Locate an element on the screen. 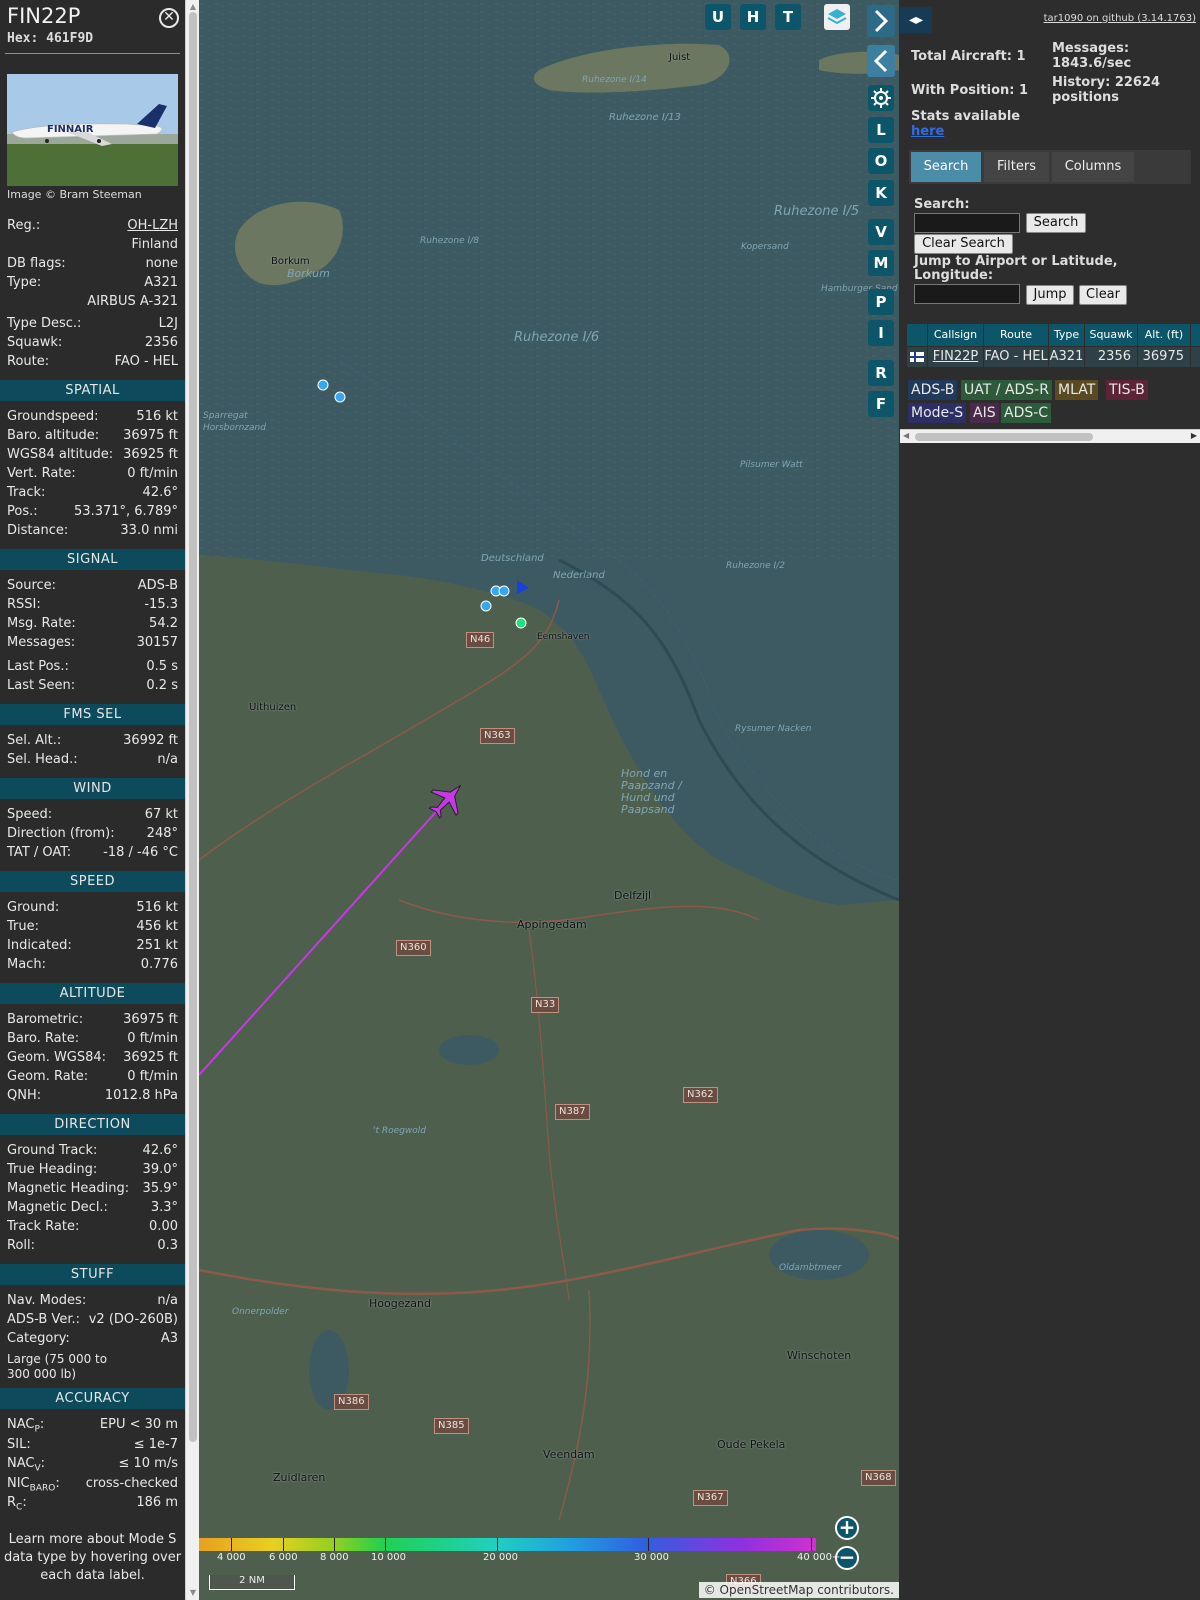 This screenshot has width=1200, height=1600. scroll-right-icon: ▶ is located at coordinates (1194, 435).